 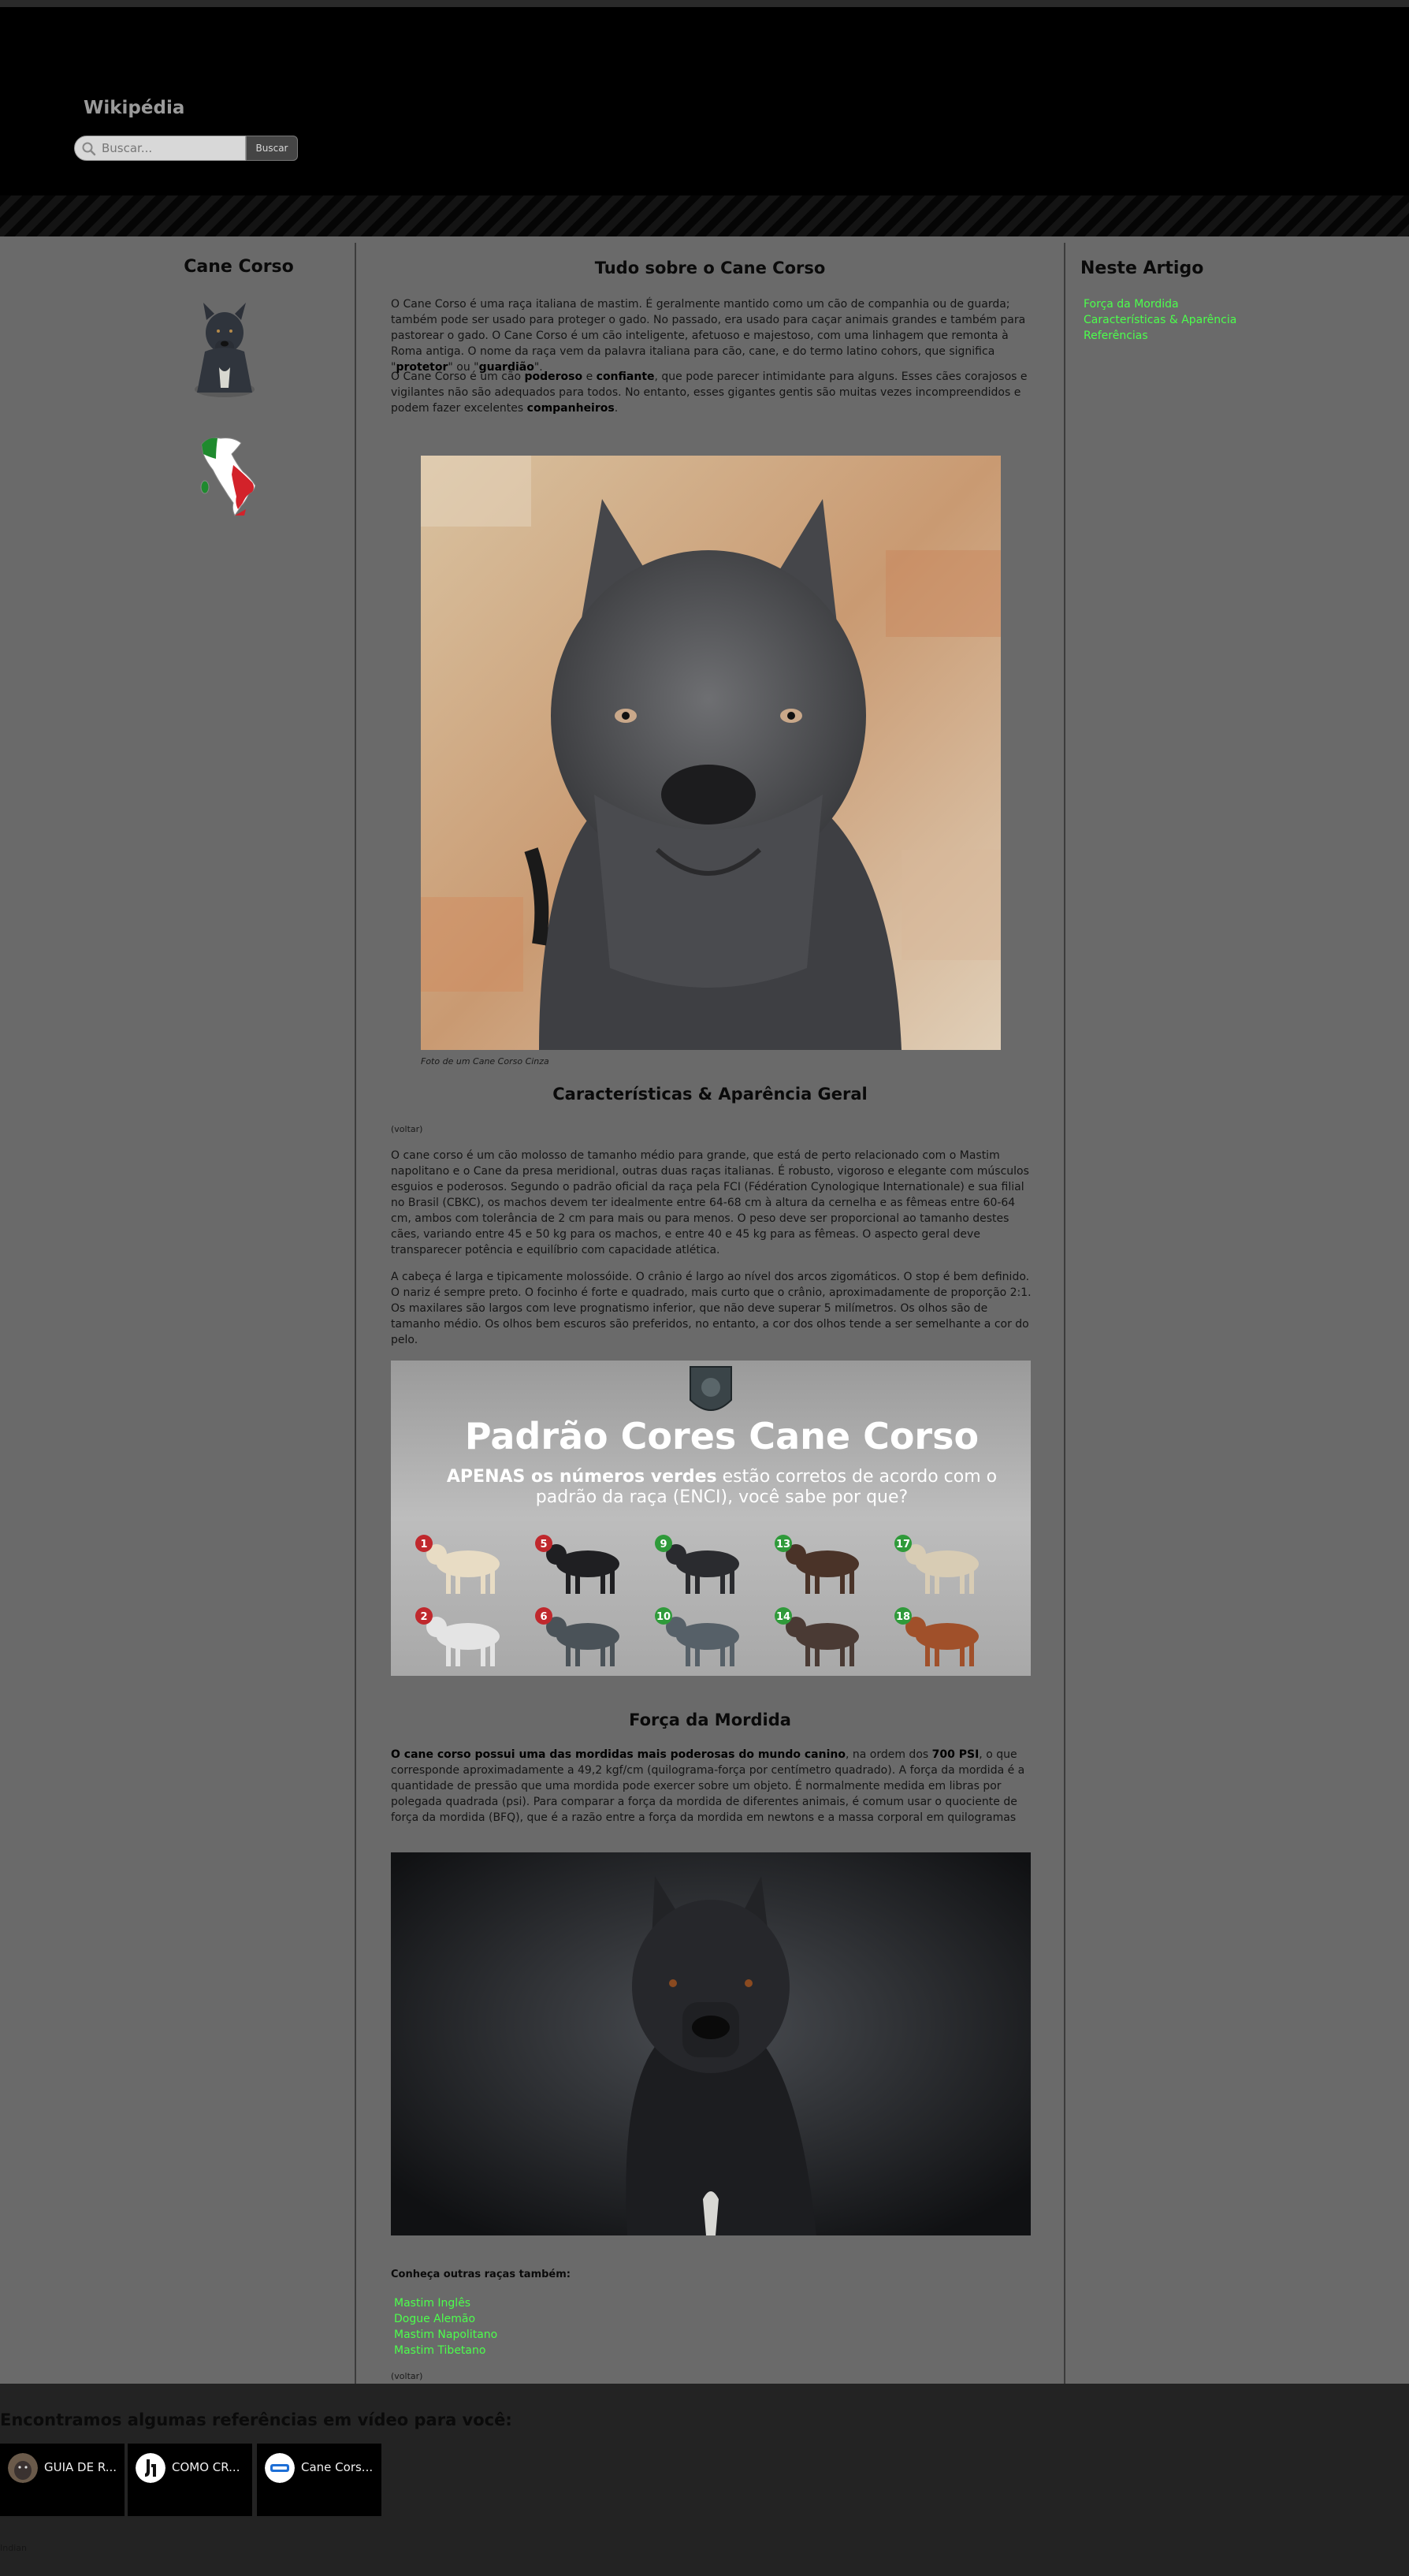 What do you see at coordinates (663, 1617) in the screenshot?
I see `color-number-label: 10` at bounding box center [663, 1617].